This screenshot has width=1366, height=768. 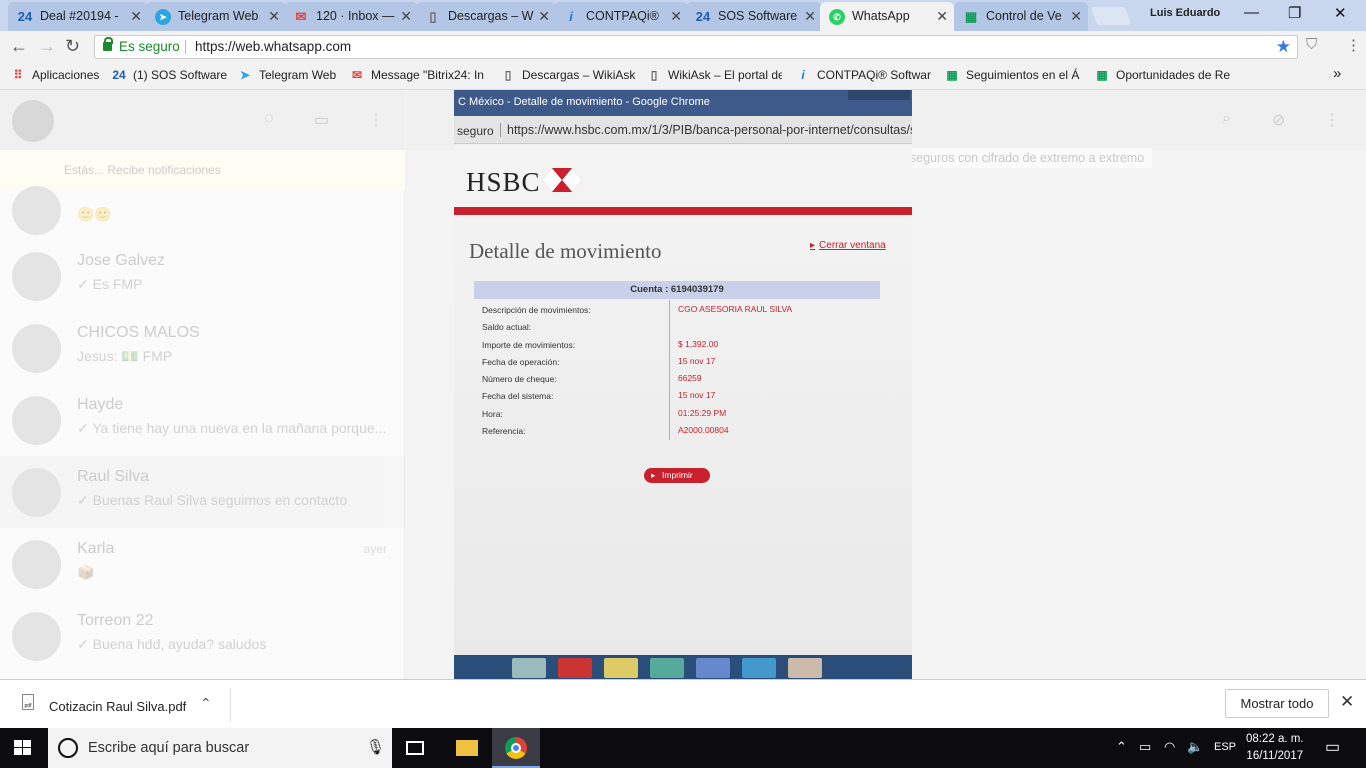 What do you see at coordinates (1278, 120) in the screenshot?
I see `attach-icon: ⊘` at bounding box center [1278, 120].